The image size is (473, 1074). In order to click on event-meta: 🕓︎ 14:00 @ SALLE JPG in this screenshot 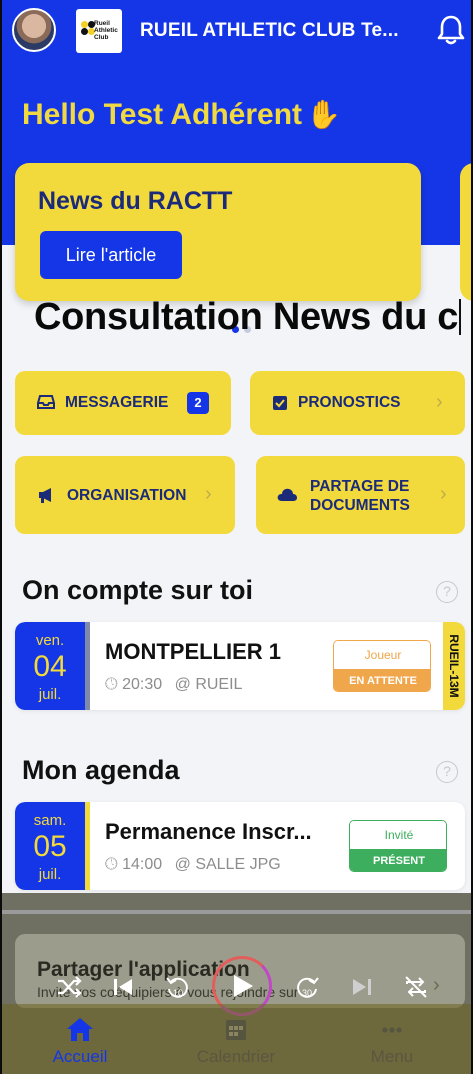, I will do `click(193, 865)`.